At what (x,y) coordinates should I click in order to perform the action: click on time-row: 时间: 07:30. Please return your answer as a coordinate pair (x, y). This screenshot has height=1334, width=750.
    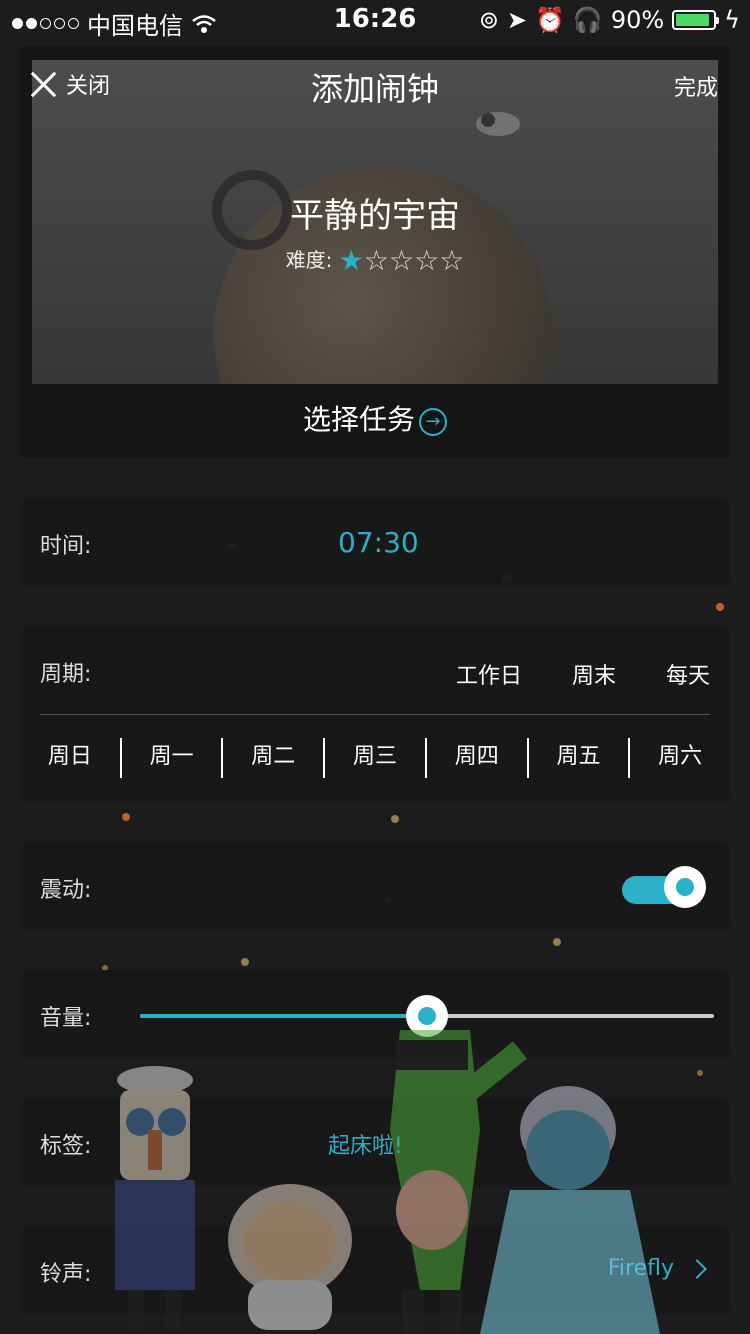
    Looking at the image, I should click on (375, 542).